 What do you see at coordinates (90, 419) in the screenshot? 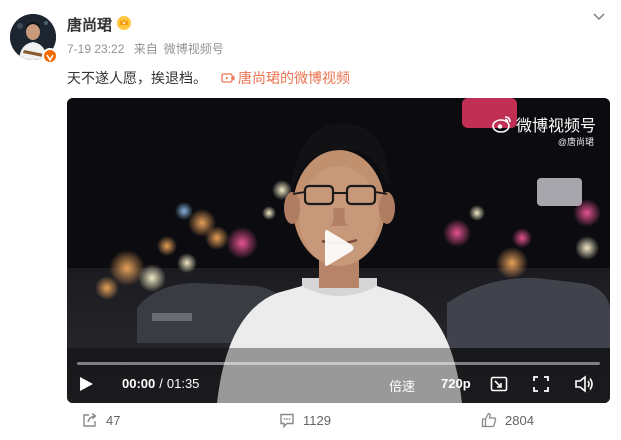
I see `repost-icon` at bounding box center [90, 419].